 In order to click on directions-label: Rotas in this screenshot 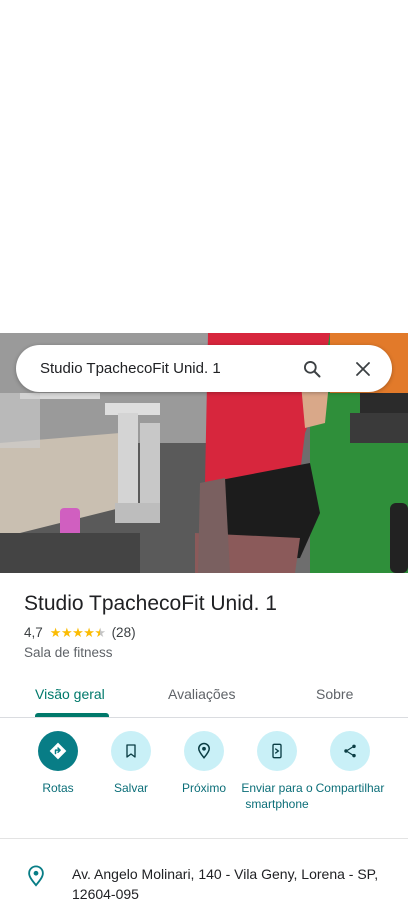, I will do `click(58, 788)`.